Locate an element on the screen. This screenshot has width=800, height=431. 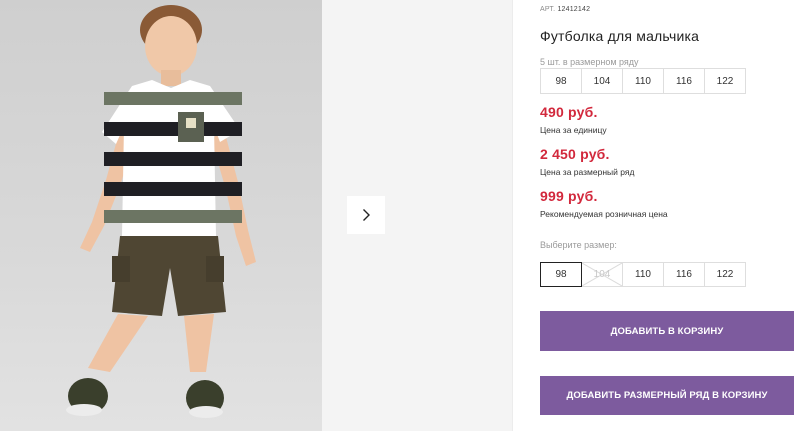
size-picker: 98 104 110 116 122 is located at coordinates (643, 274).